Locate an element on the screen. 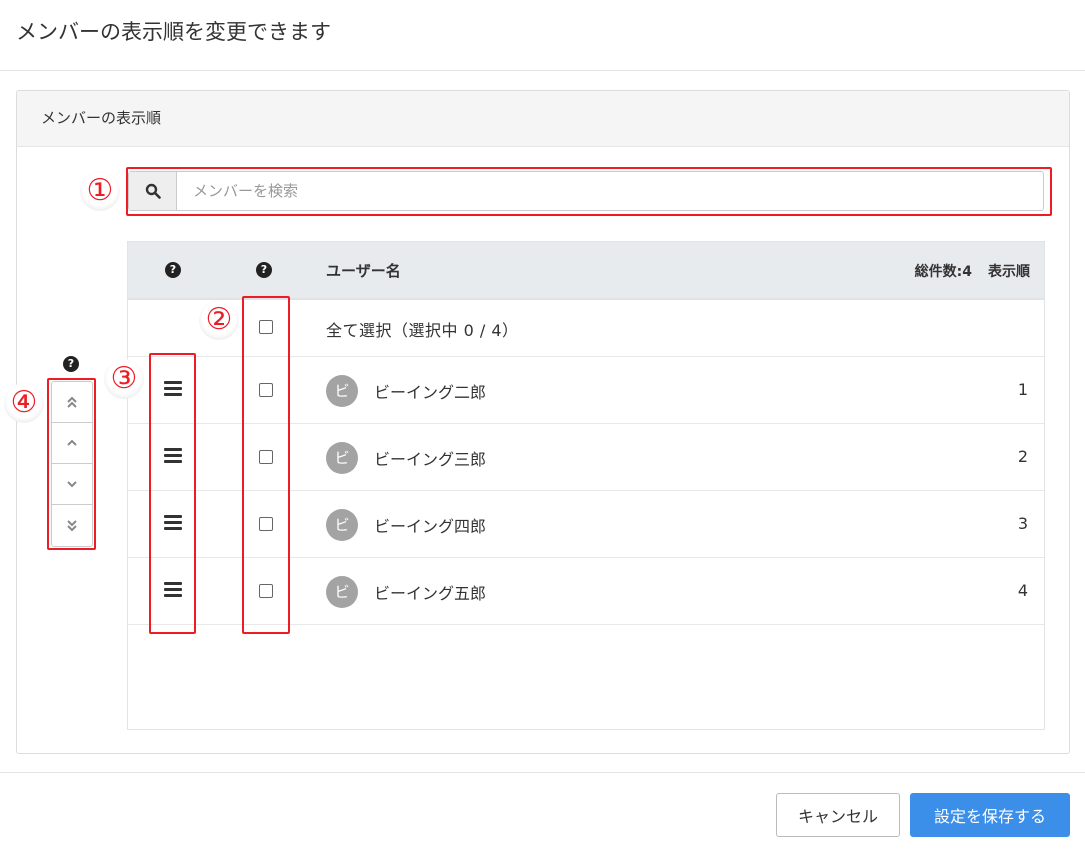 The image size is (1085, 850). panel-title: メンバーの表示順 is located at coordinates (543, 119).